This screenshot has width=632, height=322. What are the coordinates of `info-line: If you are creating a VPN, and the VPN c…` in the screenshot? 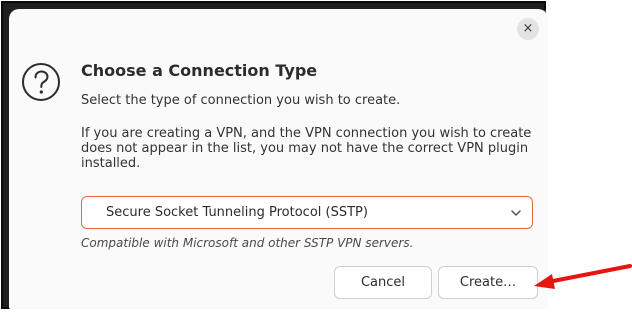 It's located at (306, 133).